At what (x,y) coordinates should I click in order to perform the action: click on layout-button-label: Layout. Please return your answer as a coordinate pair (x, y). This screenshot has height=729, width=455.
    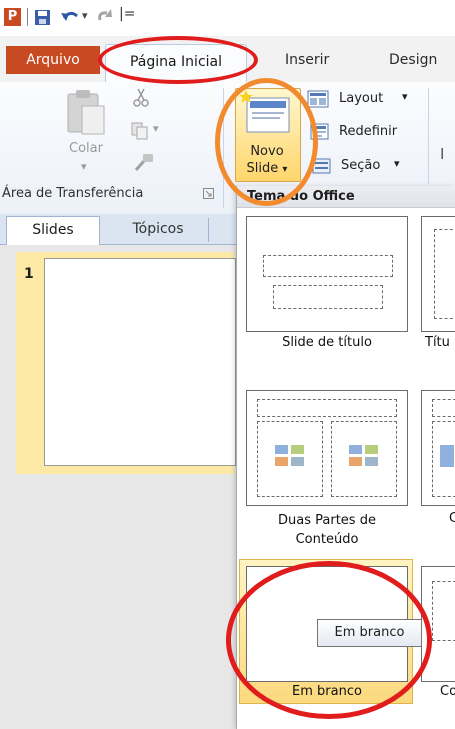
    Looking at the image, I should click on (361, 98).